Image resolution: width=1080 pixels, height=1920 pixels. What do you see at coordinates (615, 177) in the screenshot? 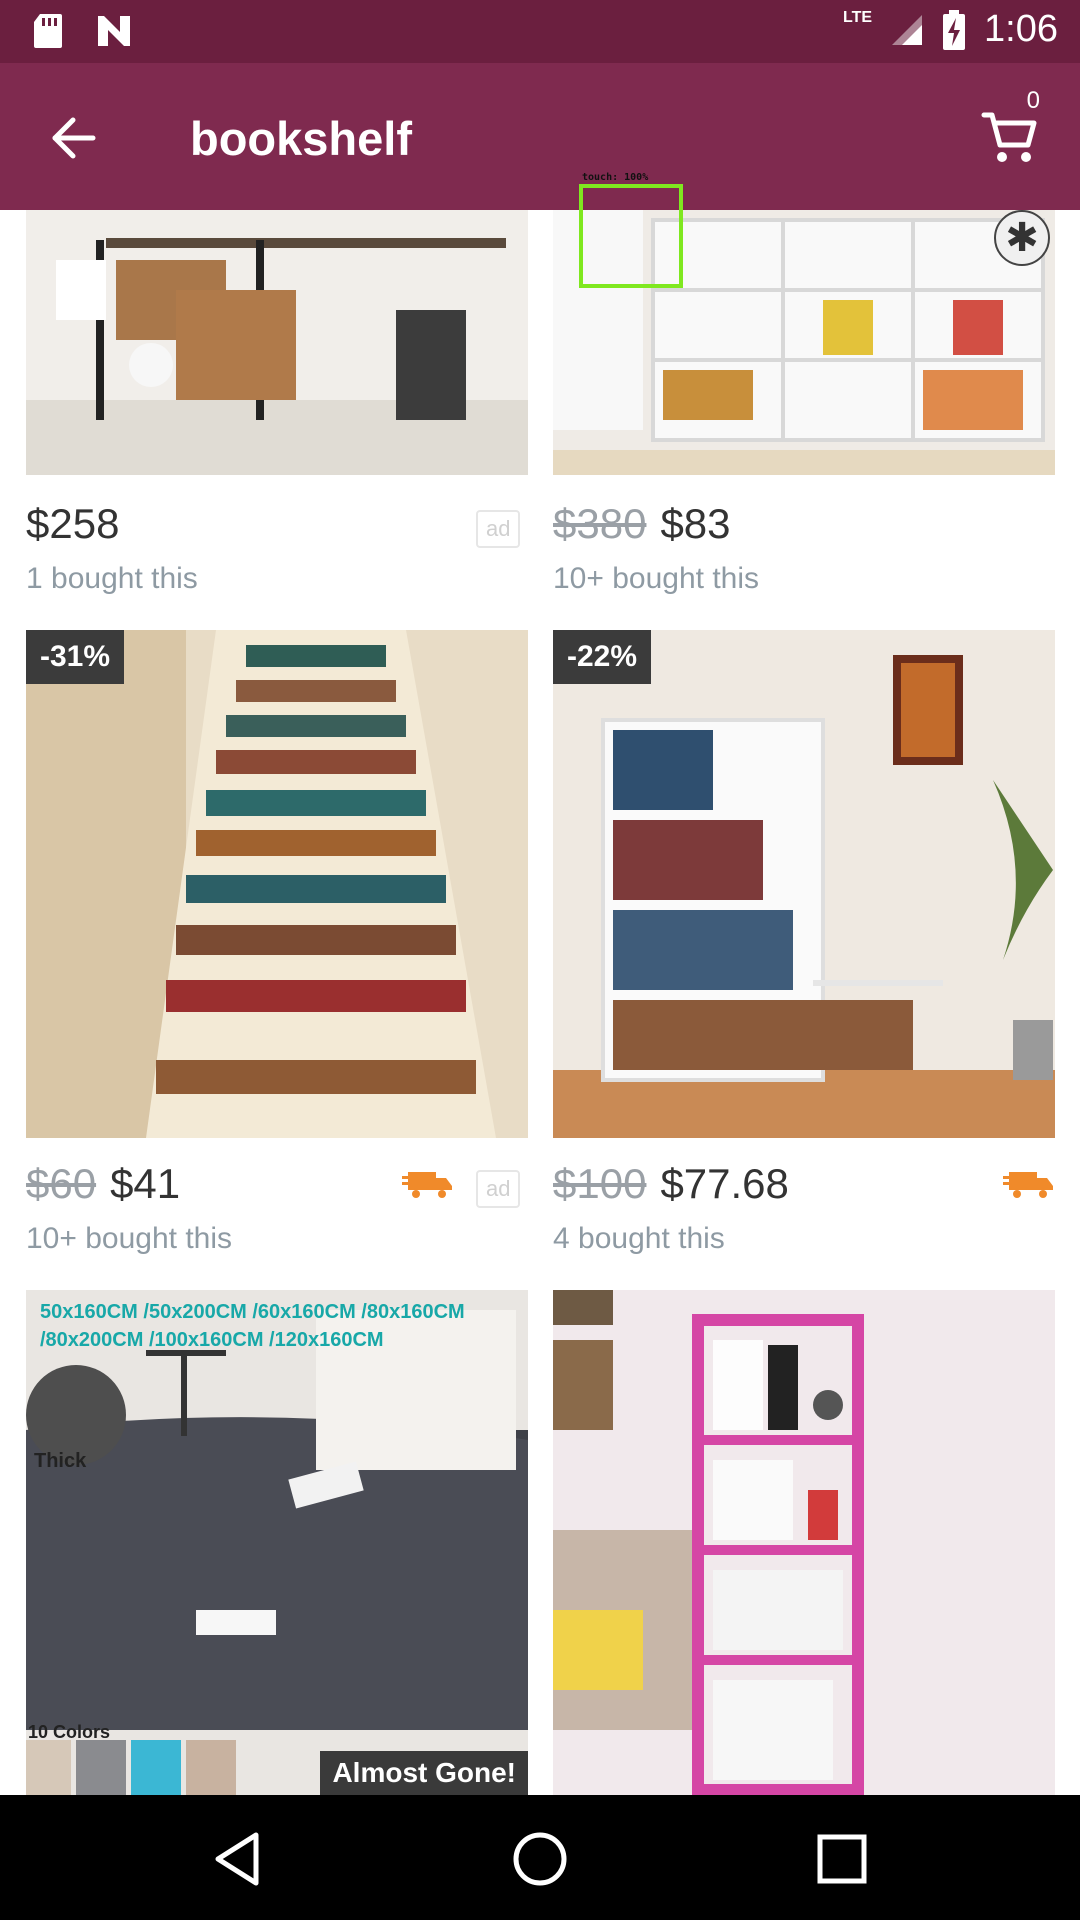
I see `touch-debug-label: touch: 100%` at bounding box center [615, 177].